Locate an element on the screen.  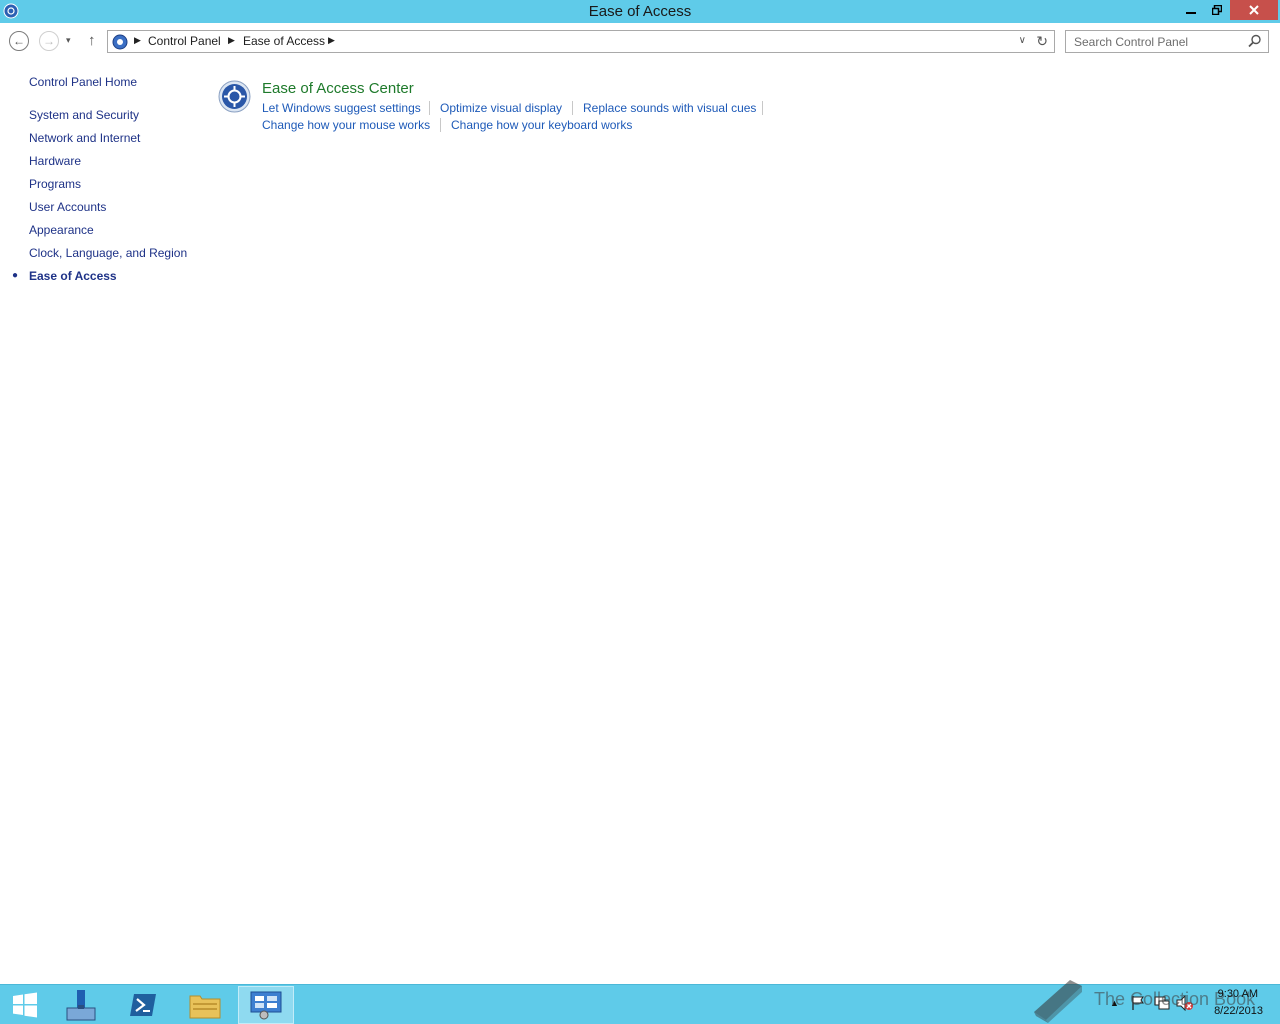
close-icon is located at coordinates (1254, 10).